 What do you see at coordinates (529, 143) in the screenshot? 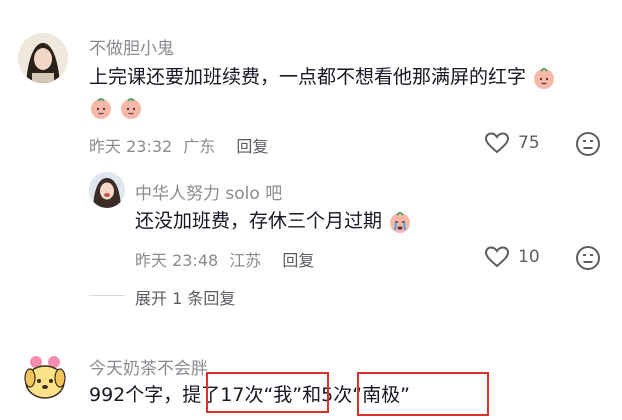
I see `like-count: 75` at bounding box center [529, 143].